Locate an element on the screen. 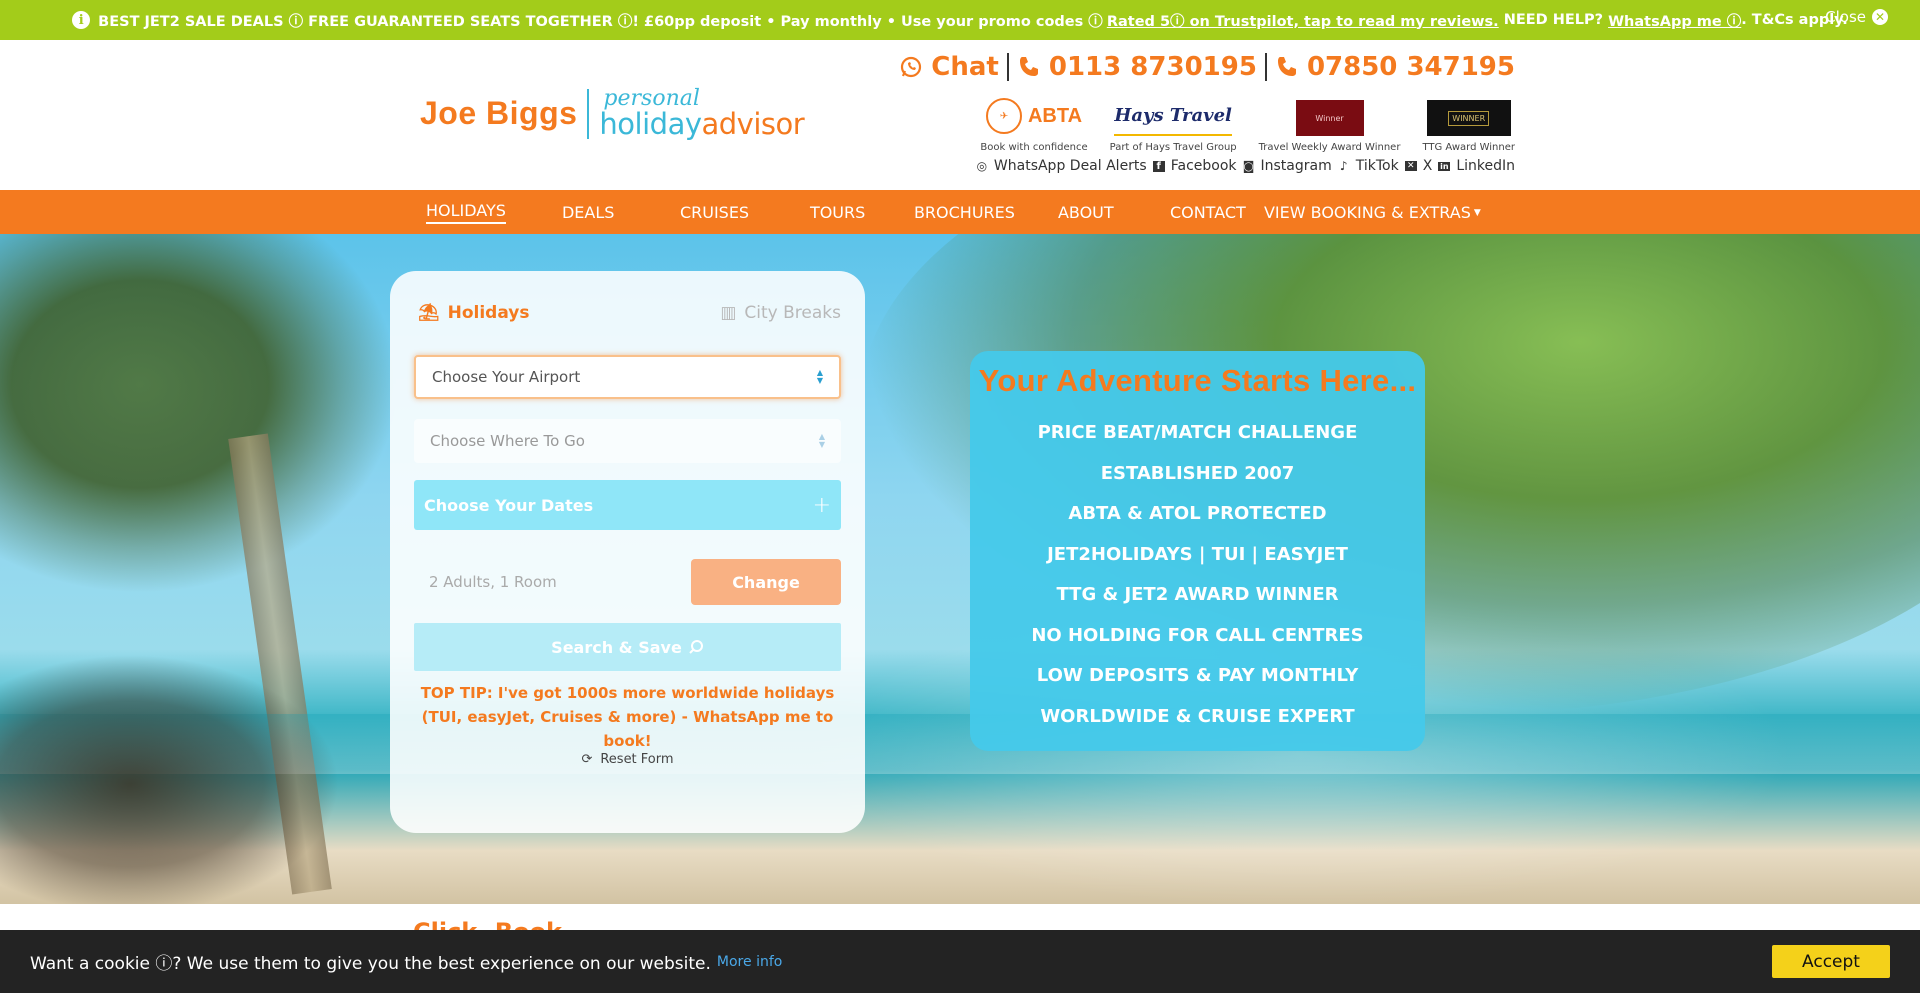  usp-item: PRICE BEAT/MATCH CHALLENGE is located at coordinates (1197, 432).